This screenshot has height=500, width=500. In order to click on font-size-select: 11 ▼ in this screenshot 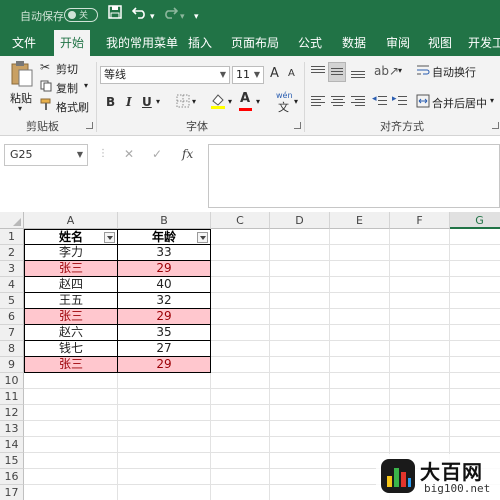, I will do `click(248, 75)`.